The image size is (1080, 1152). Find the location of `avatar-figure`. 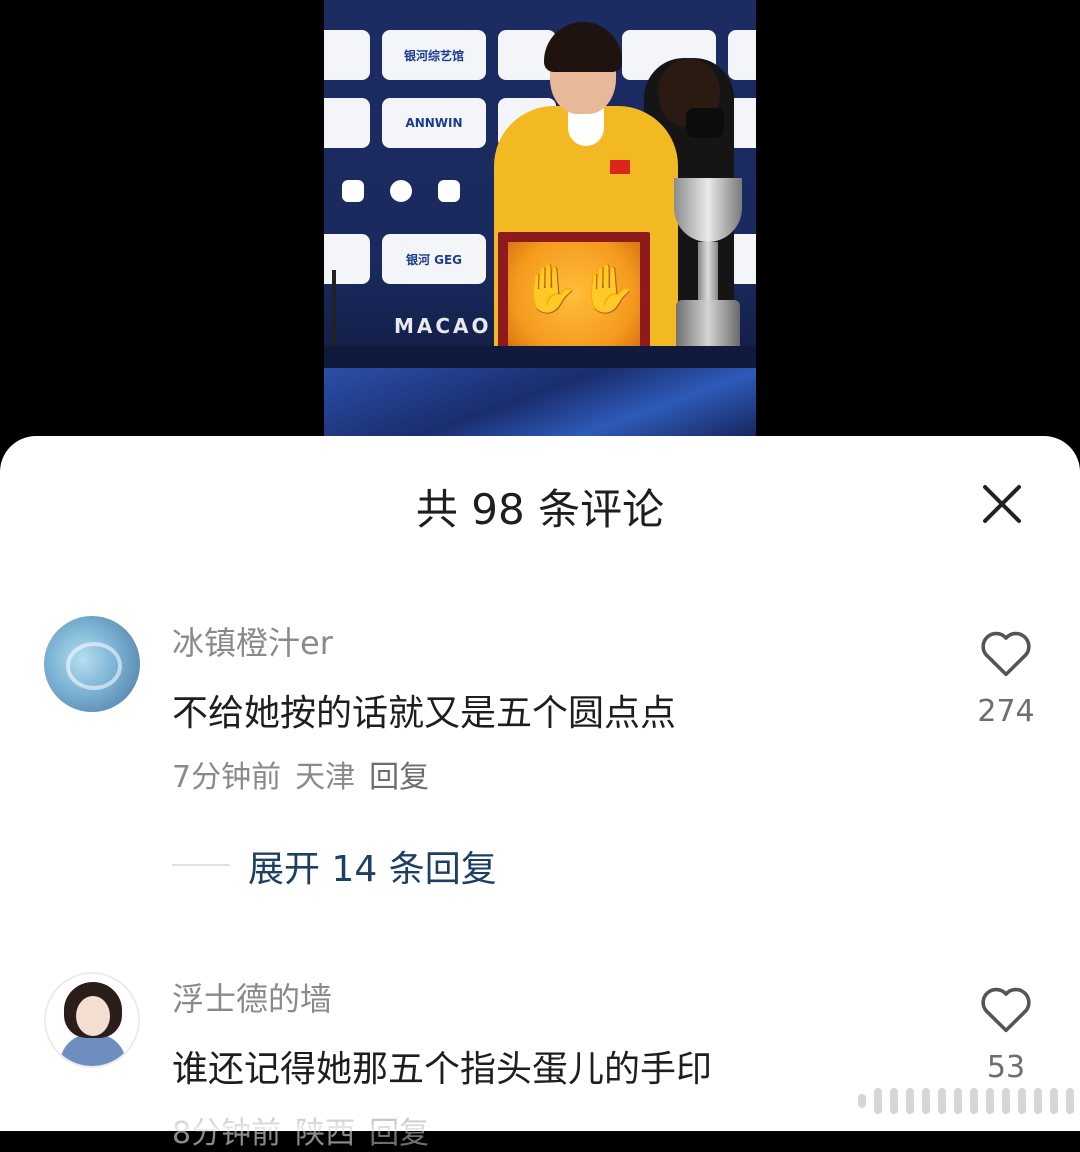

avatar-figure is located at coordinates (93, 1050).